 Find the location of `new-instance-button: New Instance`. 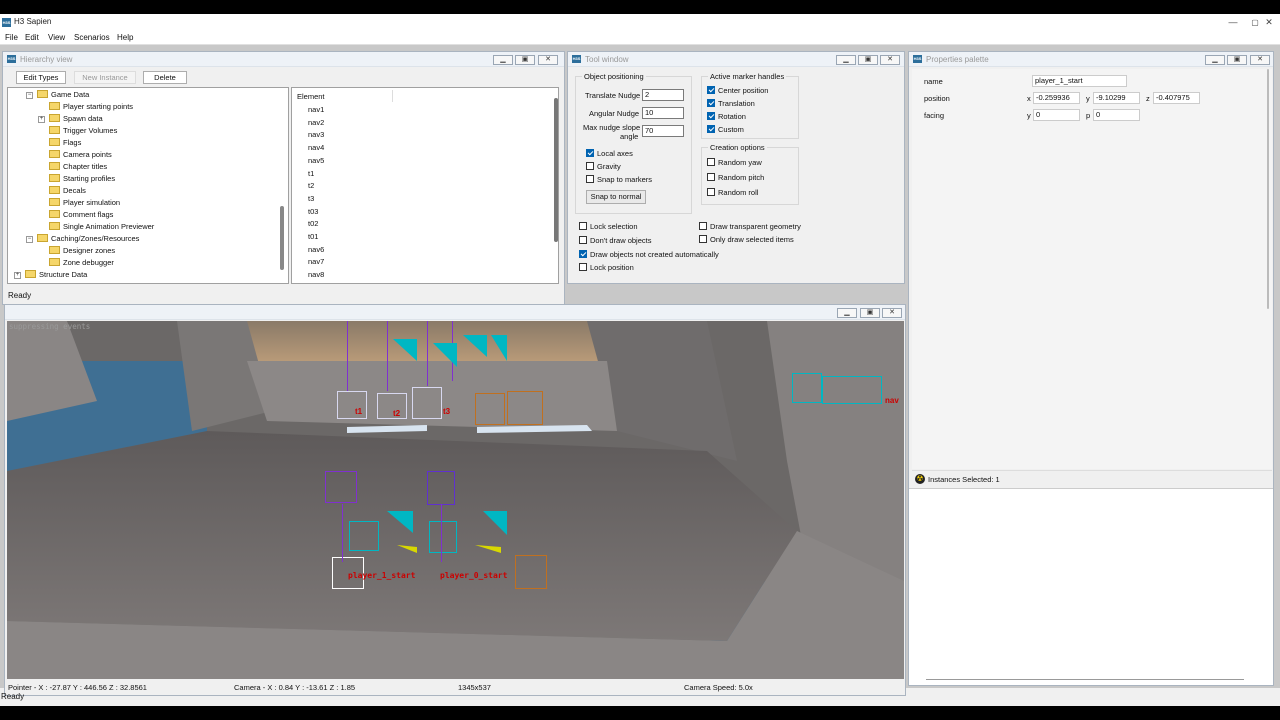

new-instance-button: New Instance is located at coordinates (105, 77).